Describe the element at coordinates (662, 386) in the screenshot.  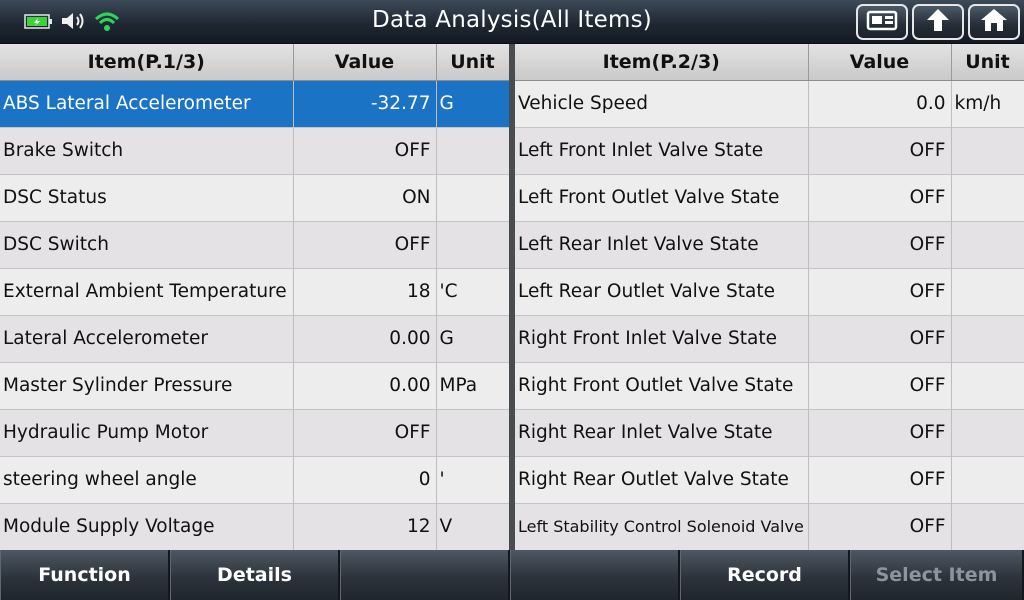
I see `row-item: Right Front Outlet Valve State` at that location.